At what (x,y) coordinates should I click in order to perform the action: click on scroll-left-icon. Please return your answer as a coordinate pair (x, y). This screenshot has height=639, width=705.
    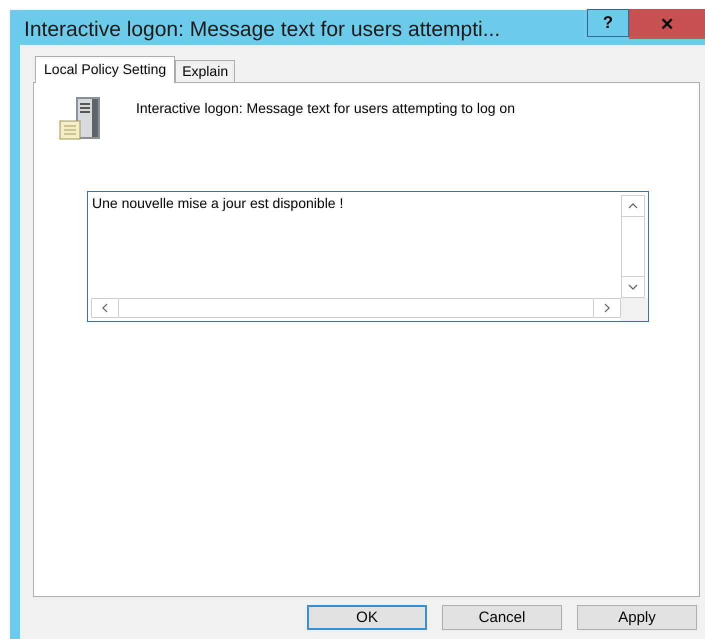
    Looking at the image, I should click on (105, 308).